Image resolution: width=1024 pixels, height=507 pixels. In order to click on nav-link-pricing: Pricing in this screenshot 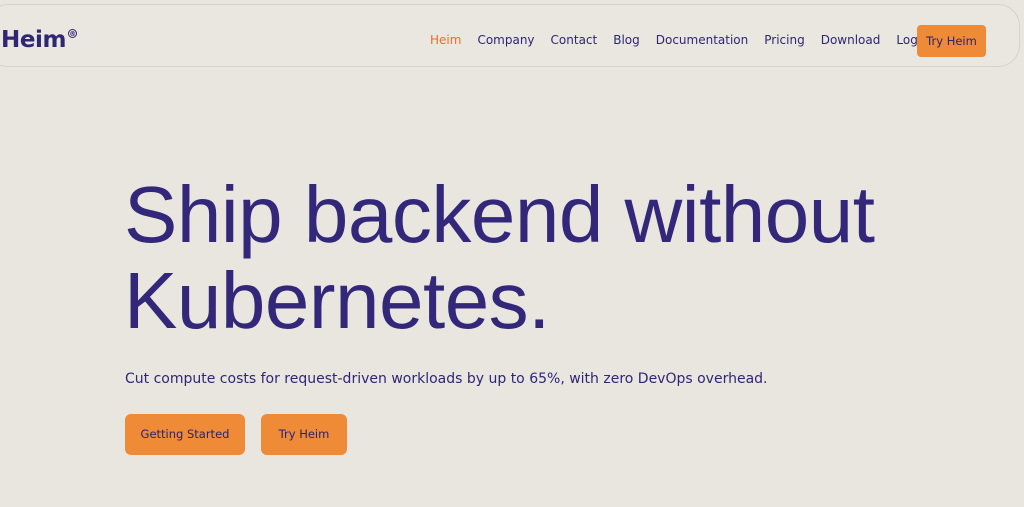, I will do `click(784, 40)`.